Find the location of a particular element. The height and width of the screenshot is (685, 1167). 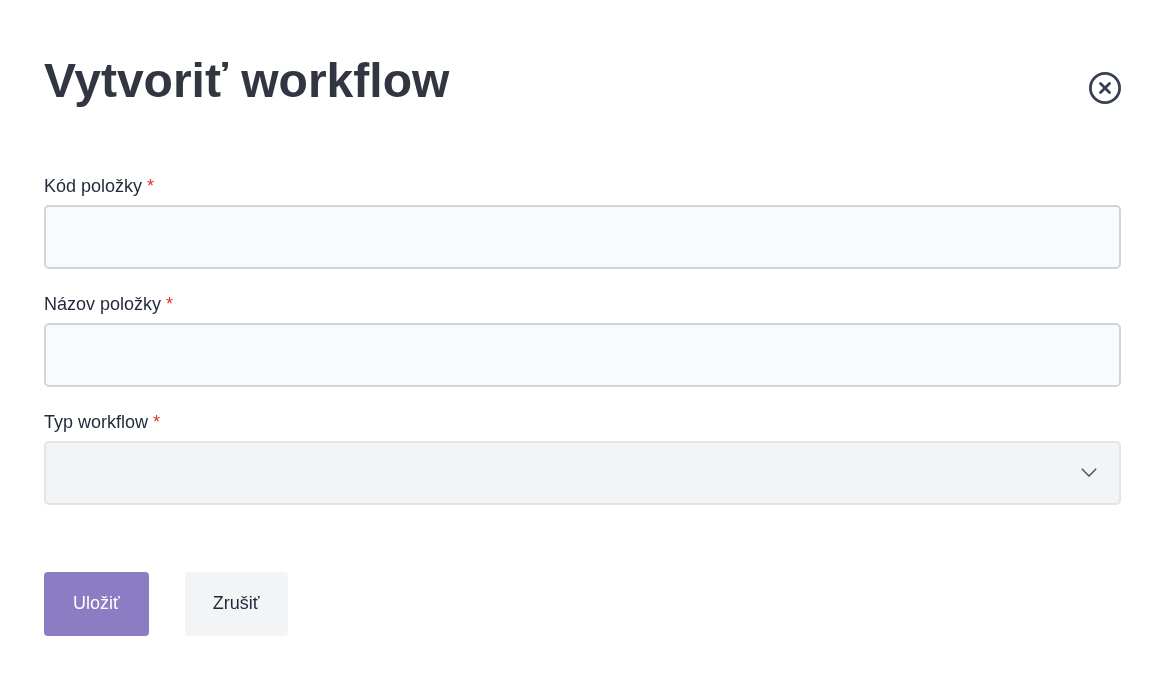

close-button is located at coordinates (1105, 88).